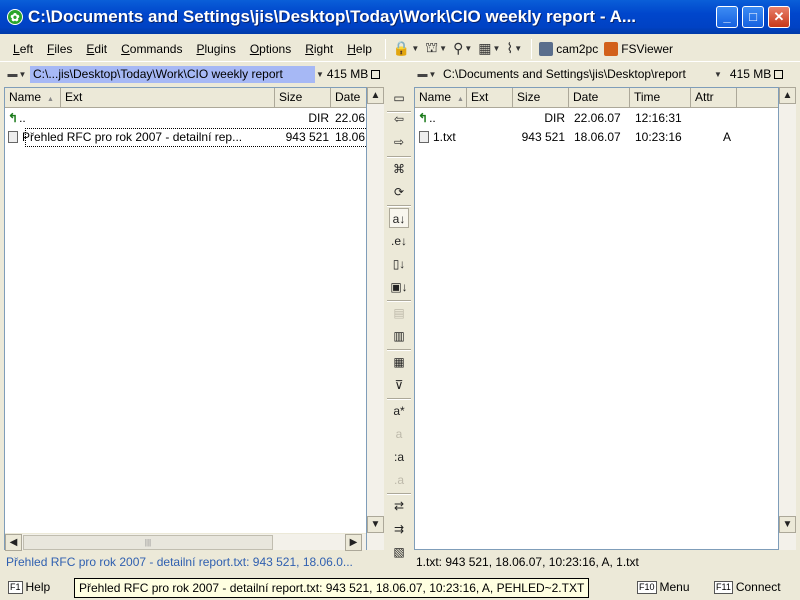 The height and width of the screenshot is (600, 800). What do you see at coordinates (215, 49) in the screenshot?
I see `menu-plugins: Plugins` at bounding box center [215, 49].